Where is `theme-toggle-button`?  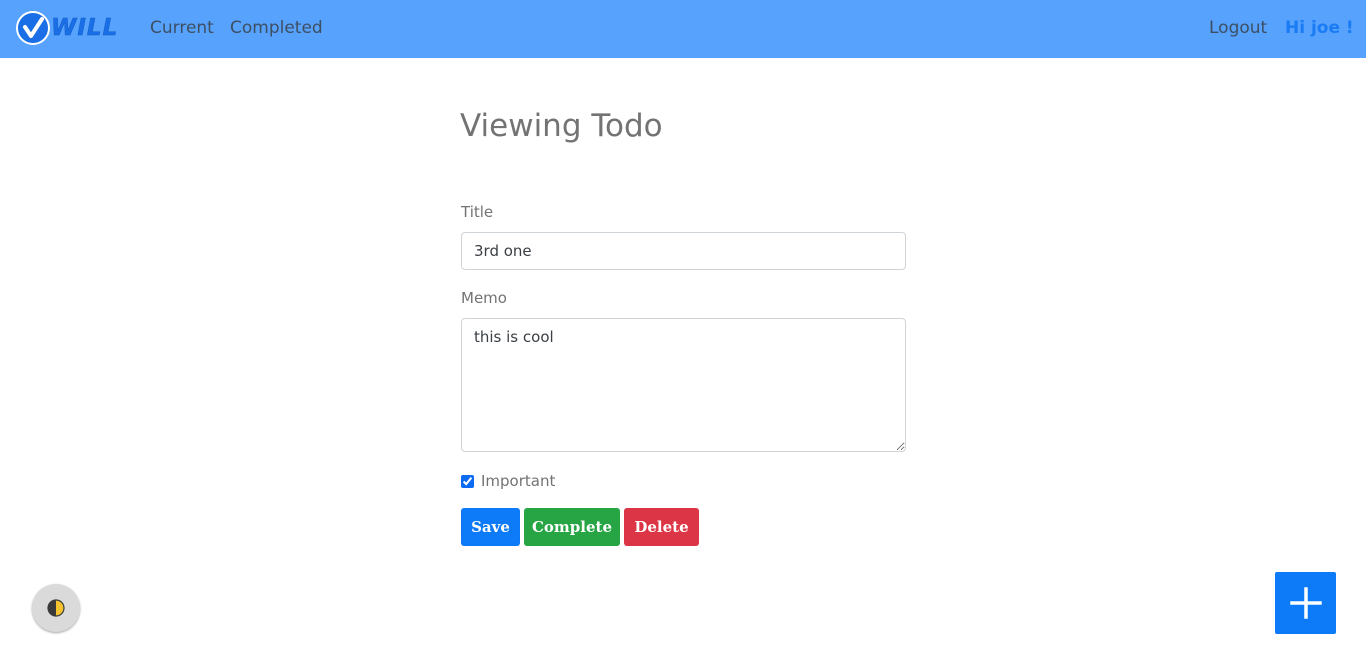 theme-toggle-button is located at coordinates (56, 608).